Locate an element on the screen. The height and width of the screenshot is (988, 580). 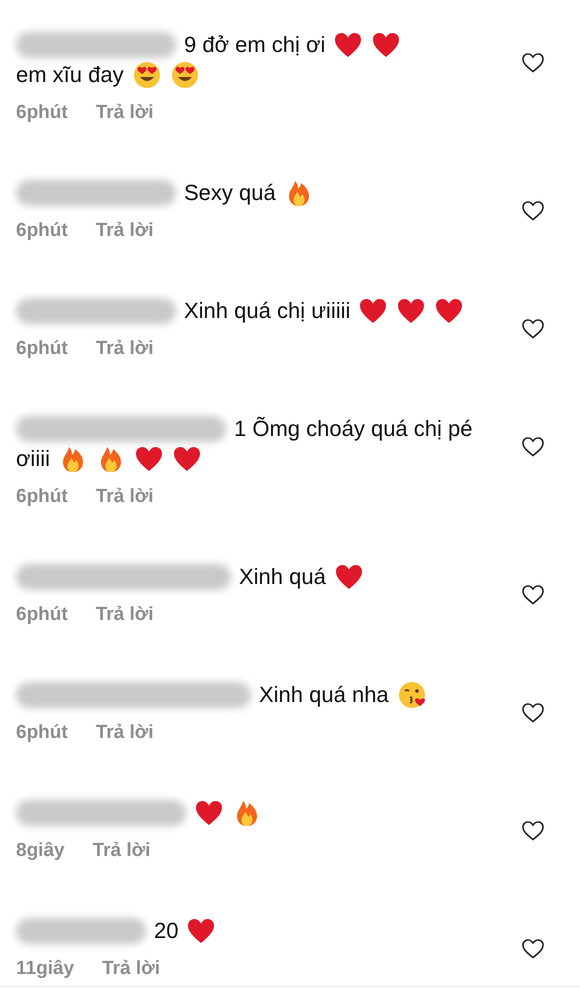
comment-text: em xĩu đay is located at coordinates (70, 75).